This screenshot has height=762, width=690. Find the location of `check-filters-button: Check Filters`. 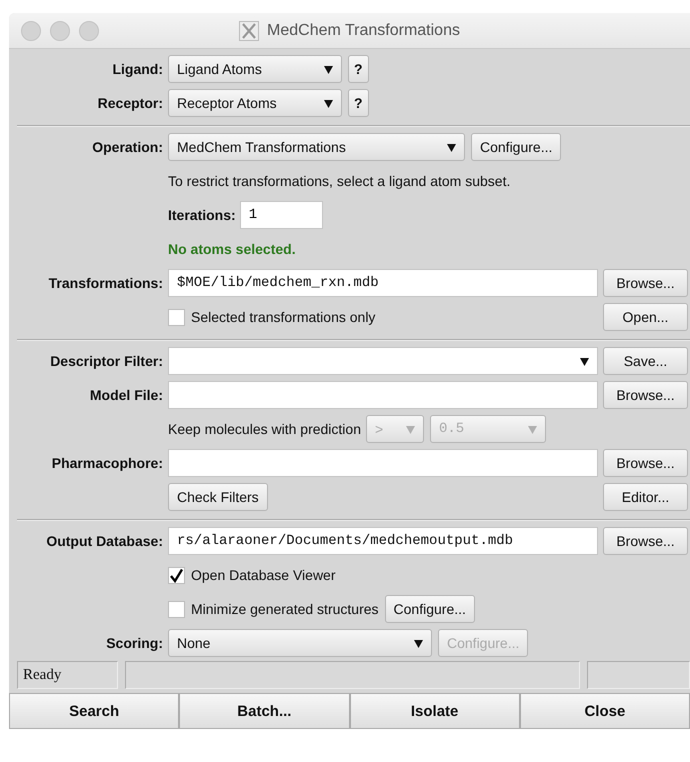

check-filters-button: Check Filters is located at coordinates (218, 497).